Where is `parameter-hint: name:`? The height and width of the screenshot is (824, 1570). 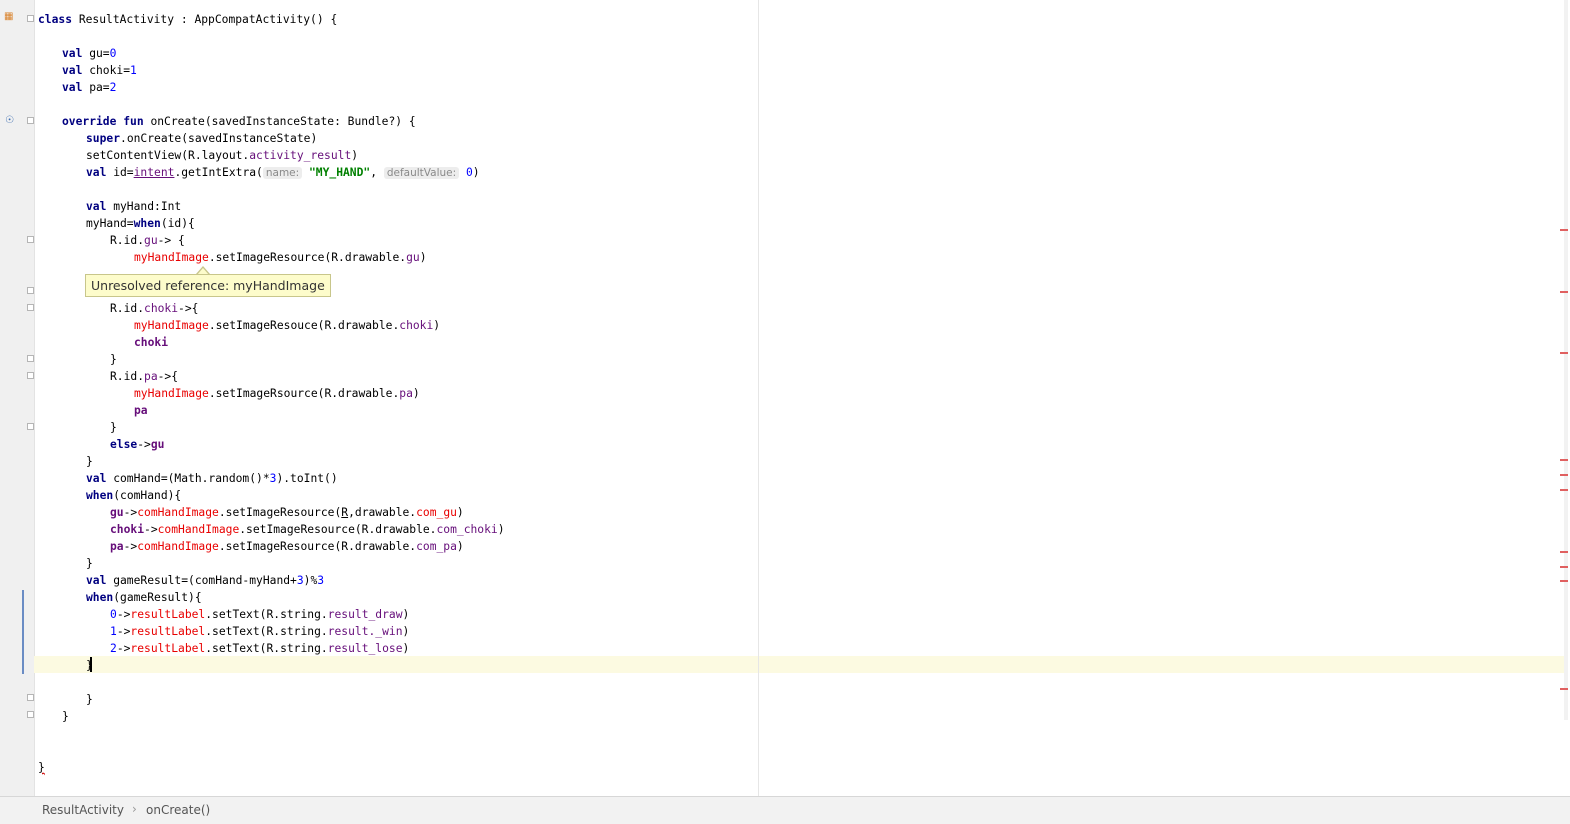
parameter-hint: name: is located at coordinates (282, 173).